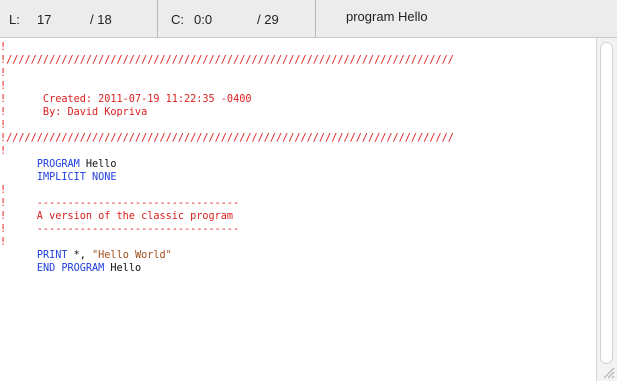 Image resolution: width=617 pixels, height=381 pixels. I want to click on line-indicator: L: 17 / 18, so click(79, 18).